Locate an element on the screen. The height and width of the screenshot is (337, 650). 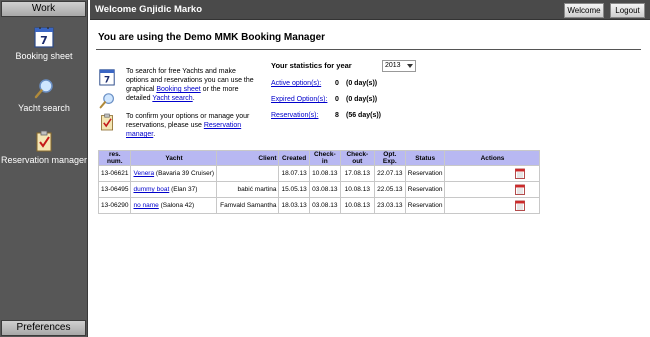
year-select: 2013 is located at coordinates (399, 66).